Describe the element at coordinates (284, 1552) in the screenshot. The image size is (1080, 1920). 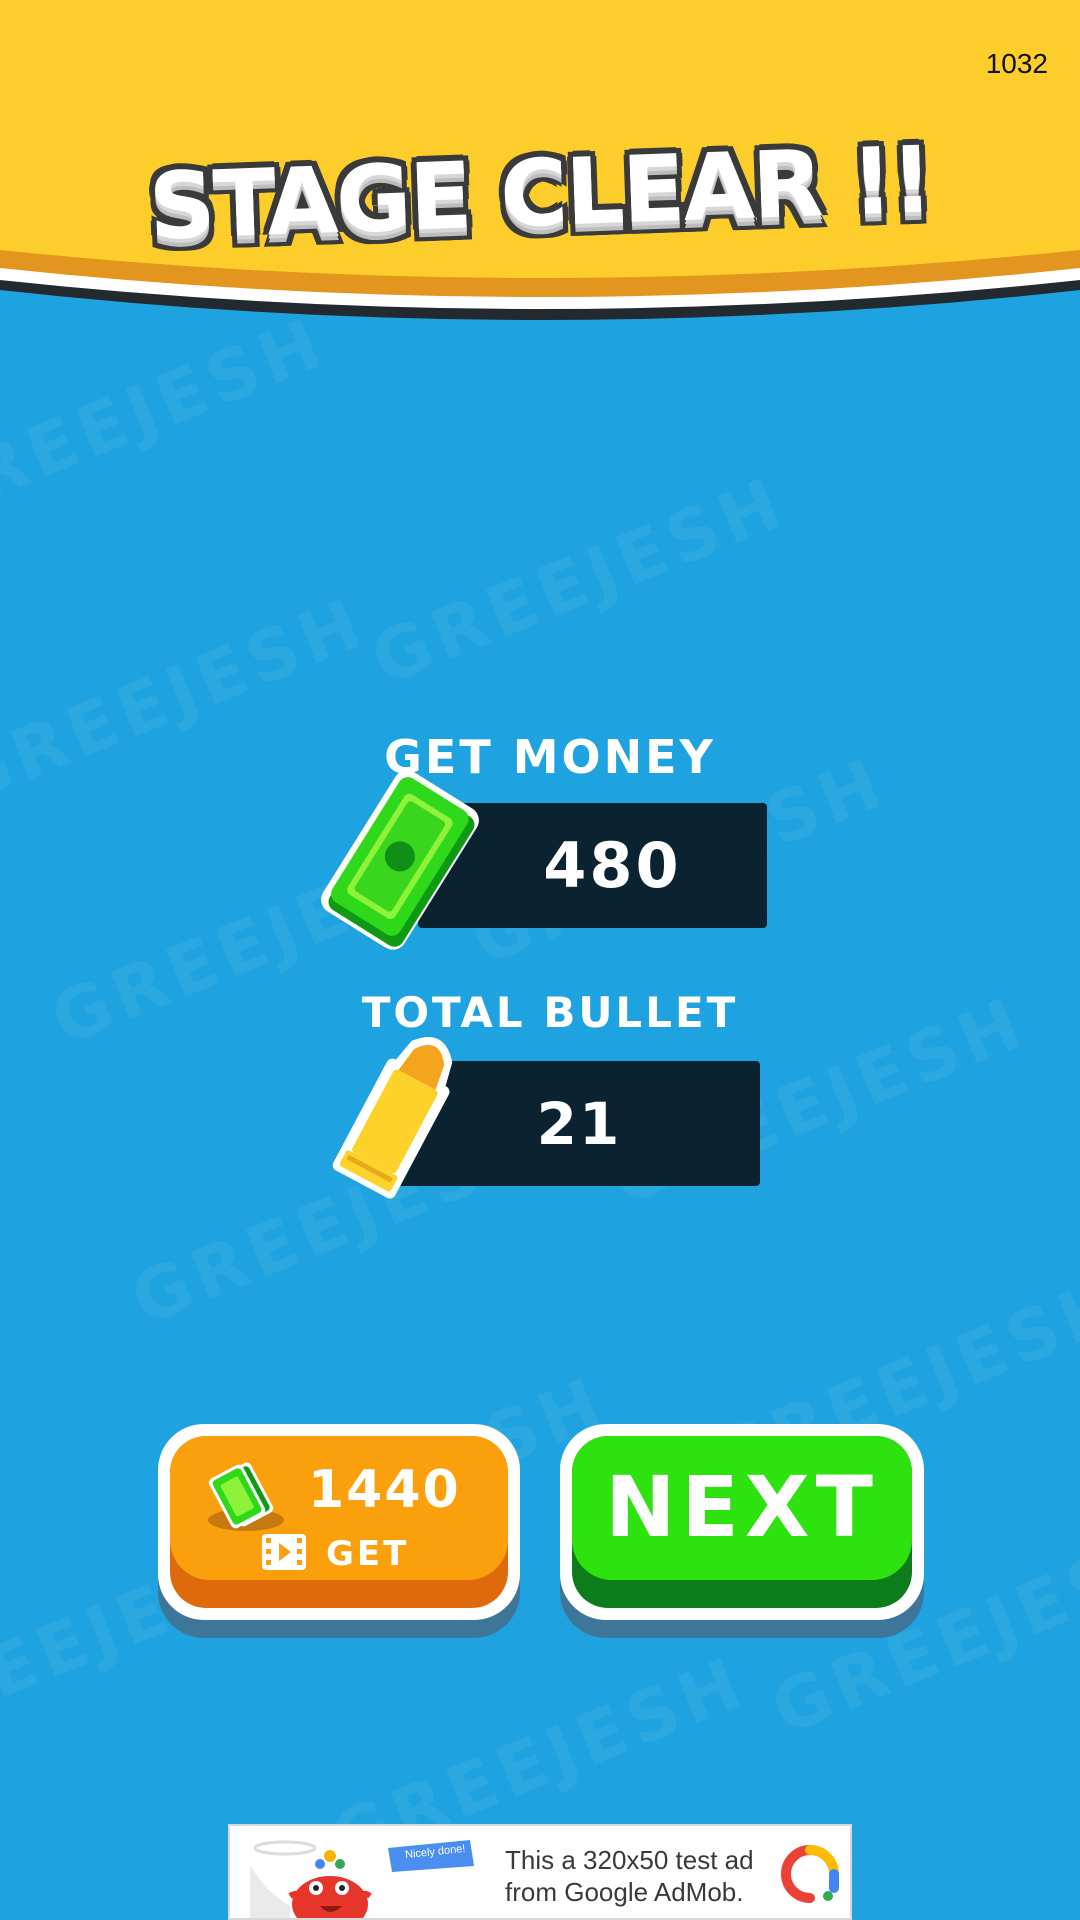
I see `video-ad-icon` at that location.